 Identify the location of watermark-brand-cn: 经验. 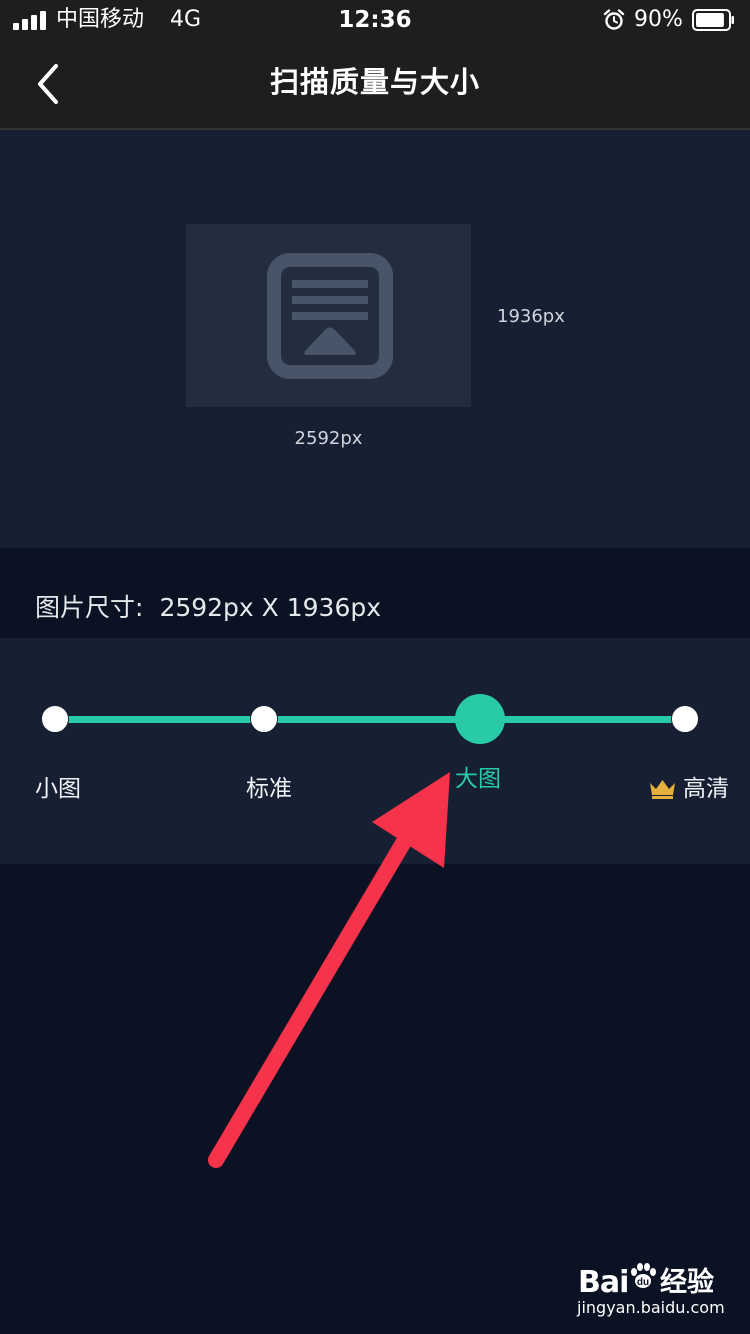
(687, 1282).